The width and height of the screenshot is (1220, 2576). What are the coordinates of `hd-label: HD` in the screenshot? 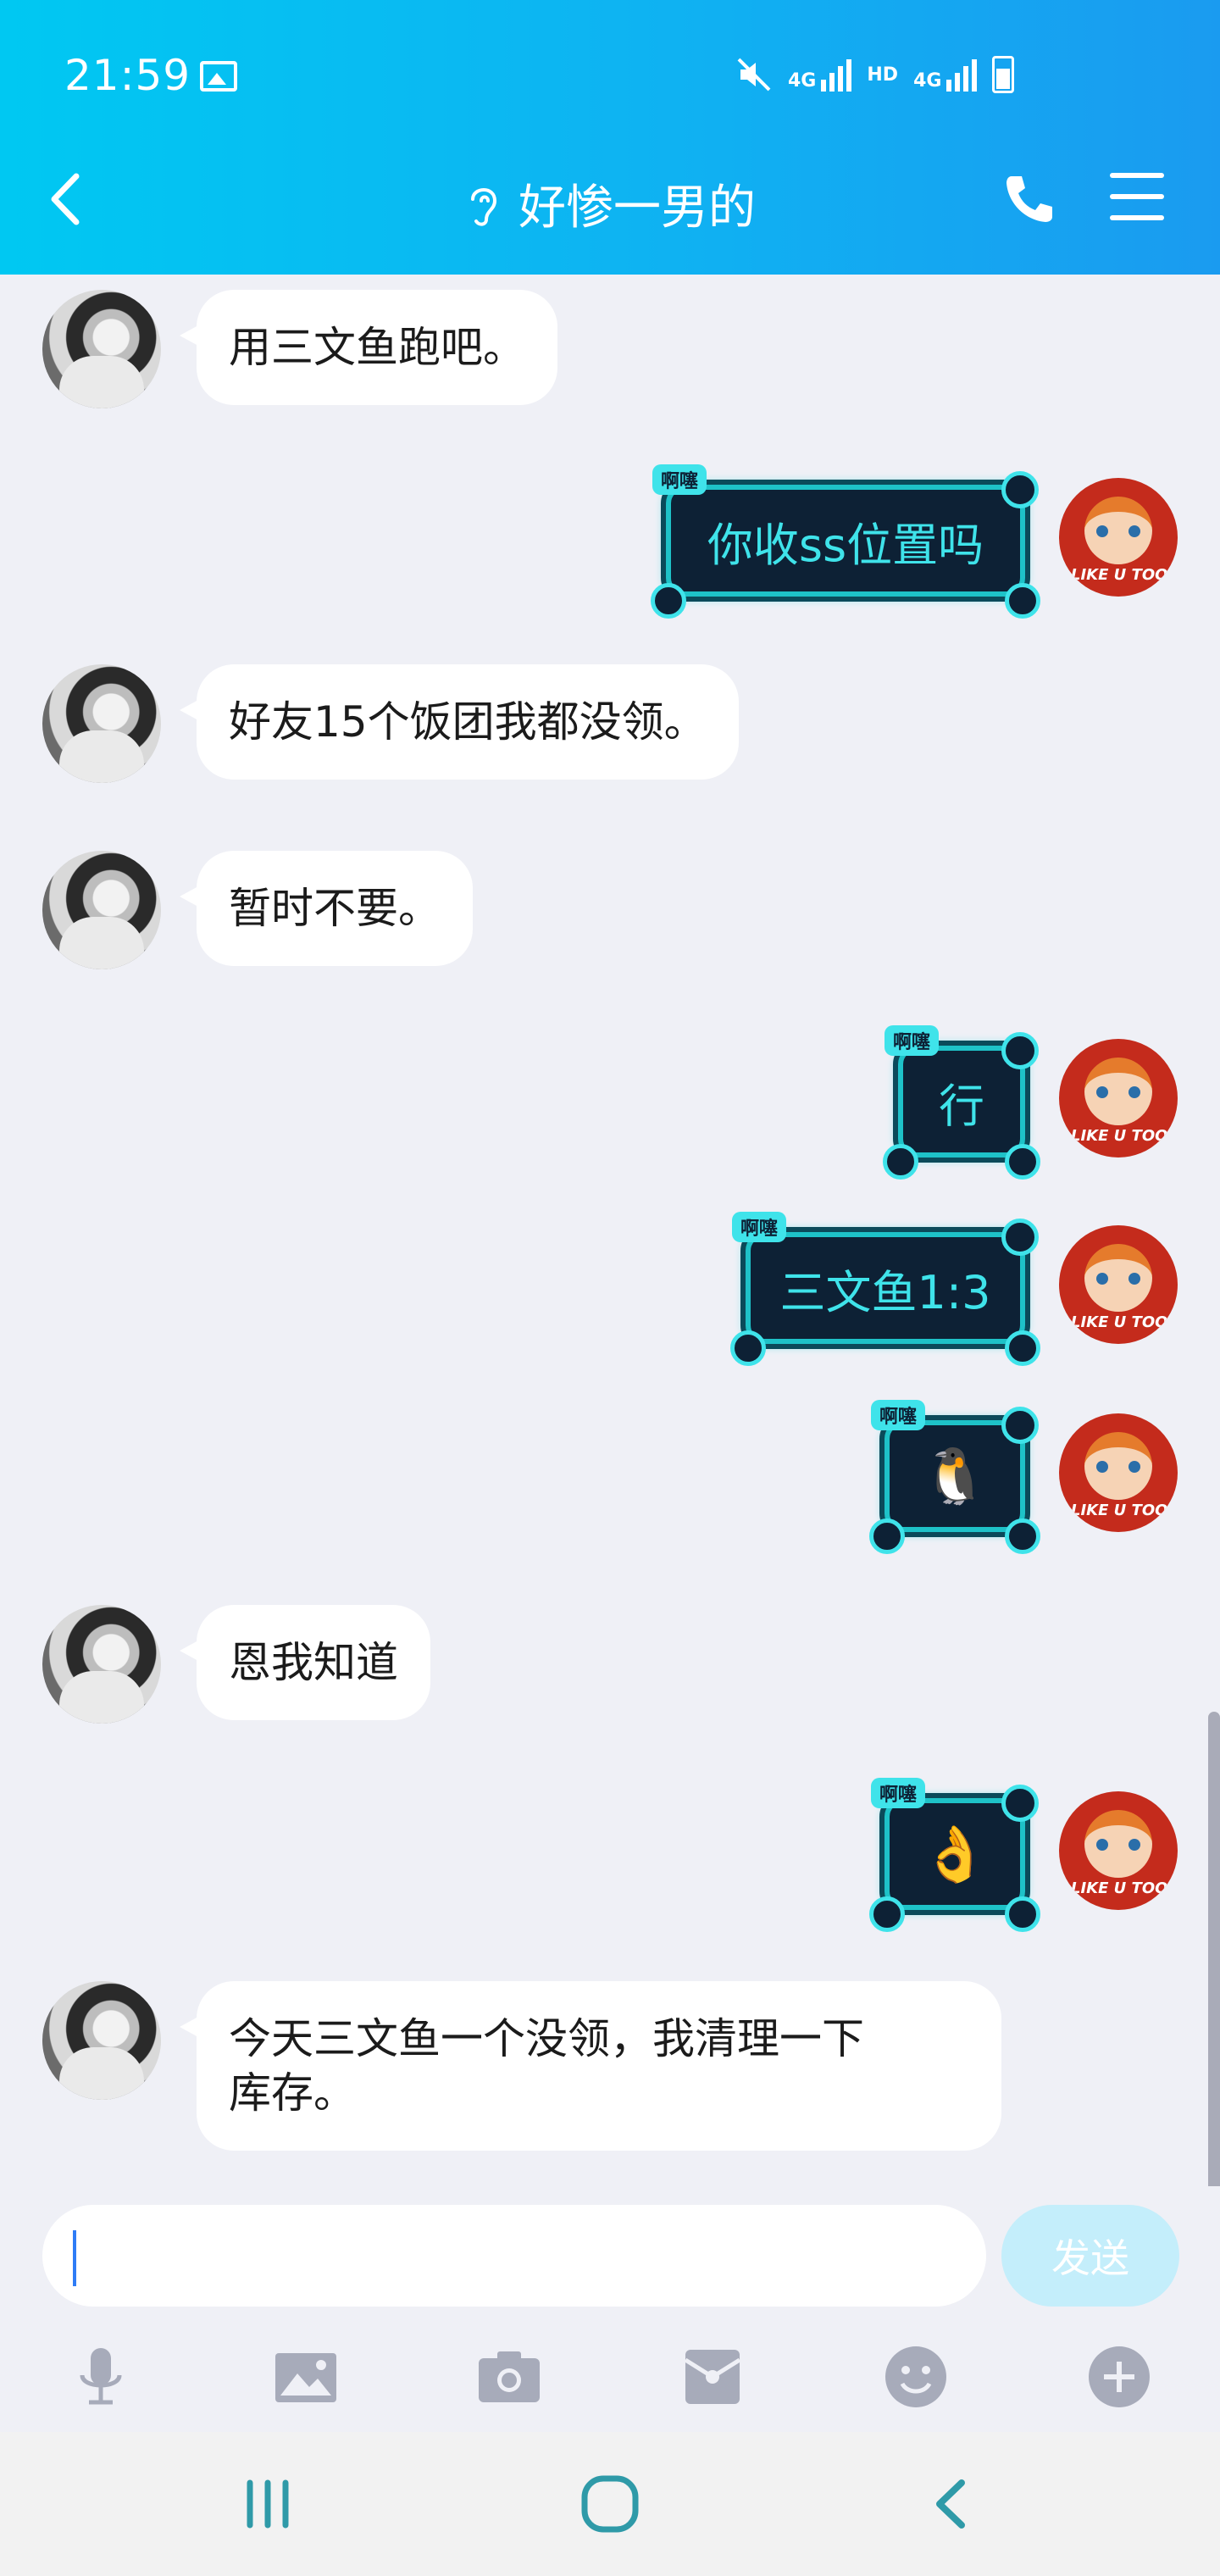 It's located at (883, 75).